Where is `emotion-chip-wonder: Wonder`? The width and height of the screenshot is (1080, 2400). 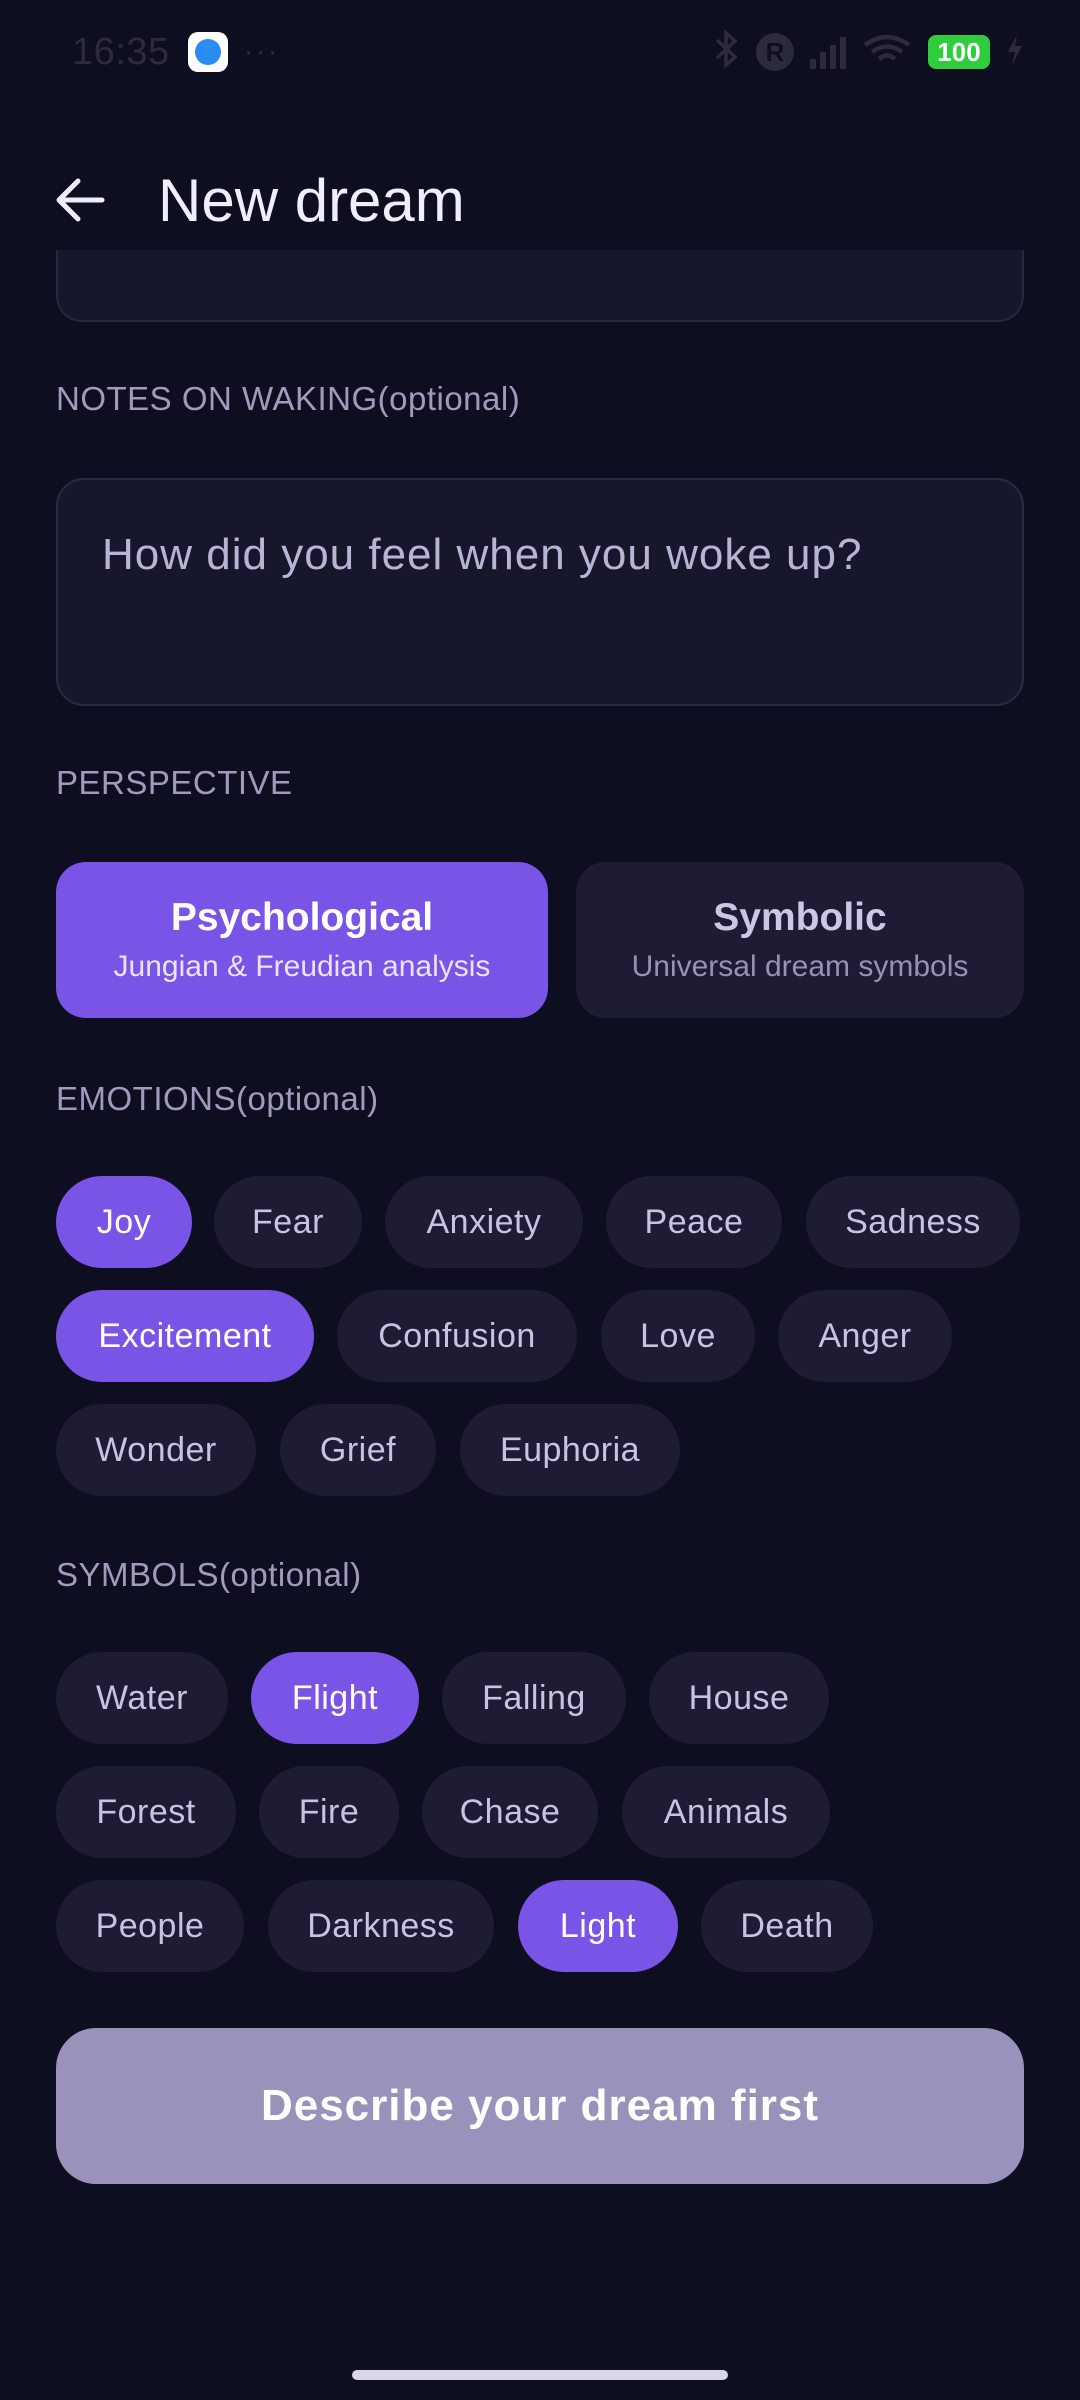 emotion-chip-wonder: Wonder is located at coordinates (156, 1450).